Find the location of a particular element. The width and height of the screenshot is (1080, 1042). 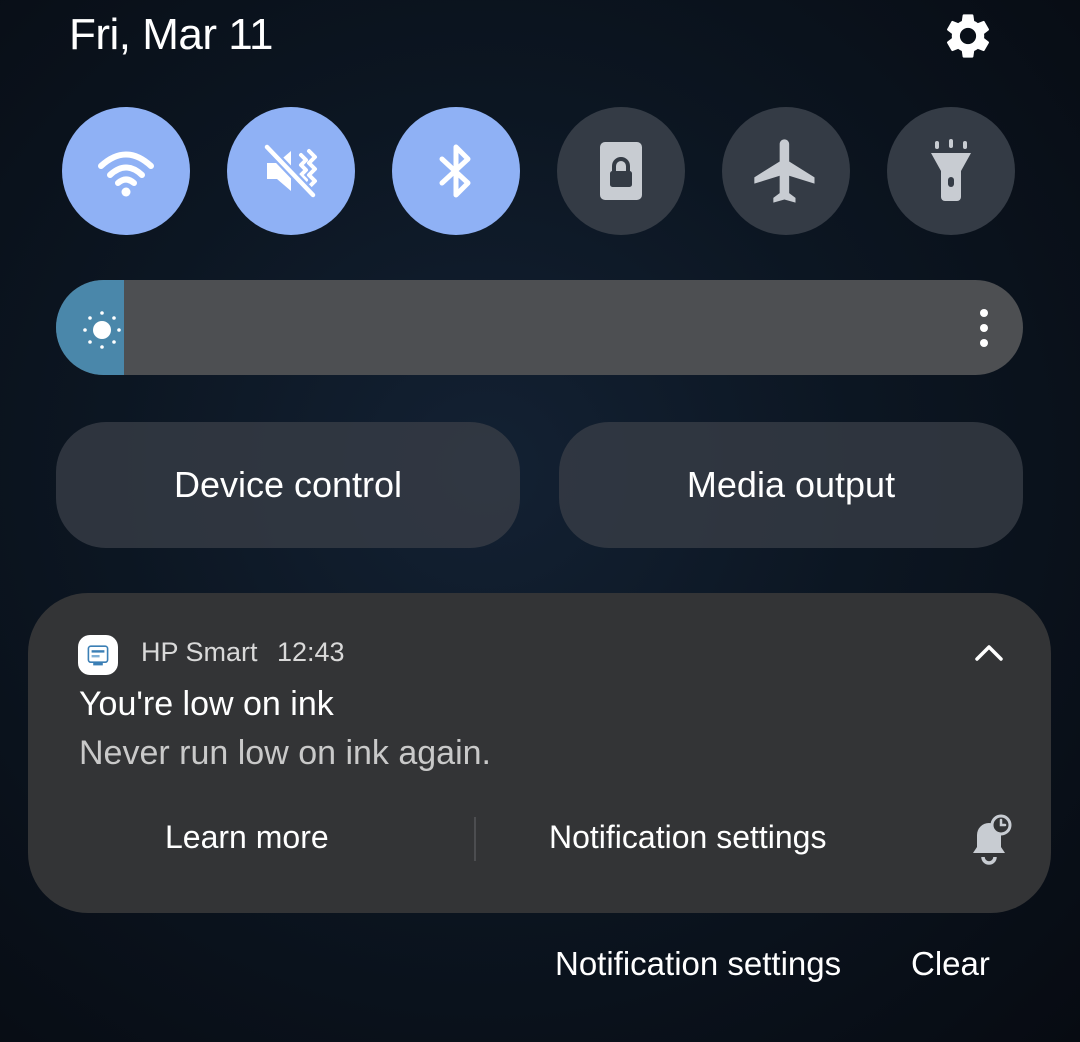

bluetooth-toggle is located at coordinates (456, 171).